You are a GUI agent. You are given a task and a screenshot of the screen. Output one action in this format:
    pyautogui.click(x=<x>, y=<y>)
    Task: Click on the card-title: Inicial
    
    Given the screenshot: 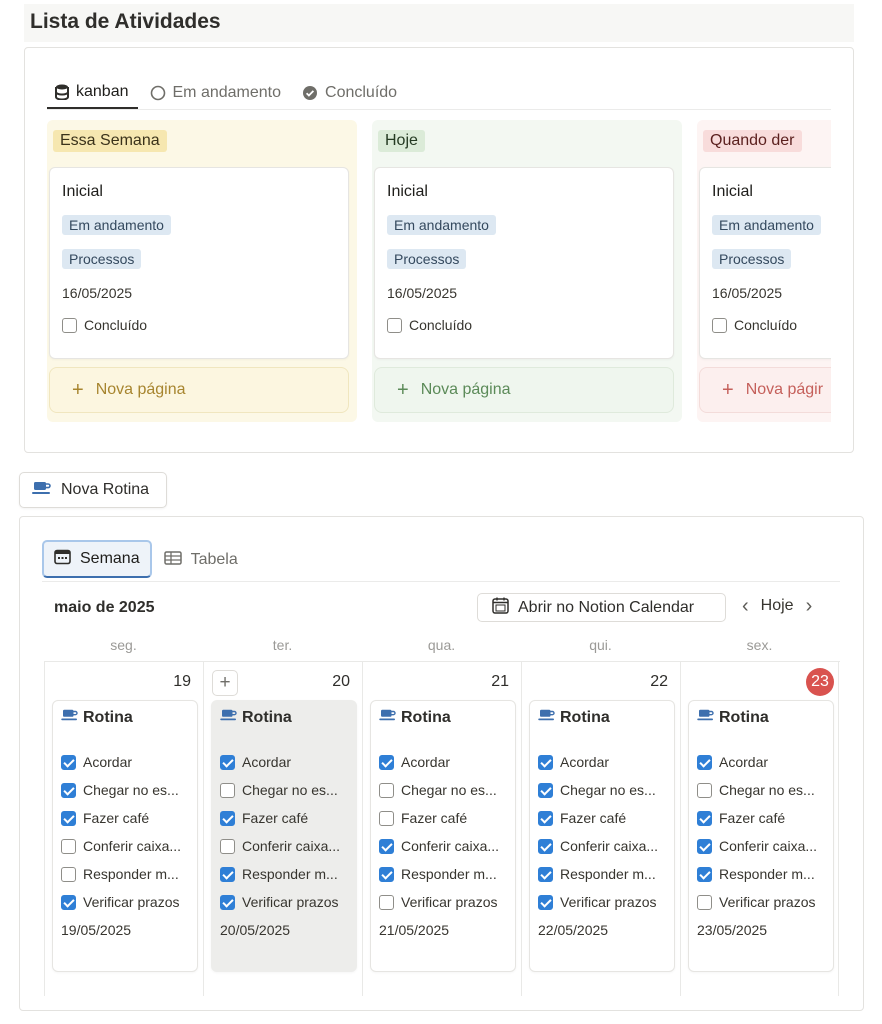 What is the action you would take?
    pyautogui.click(x=732, y=191)
    